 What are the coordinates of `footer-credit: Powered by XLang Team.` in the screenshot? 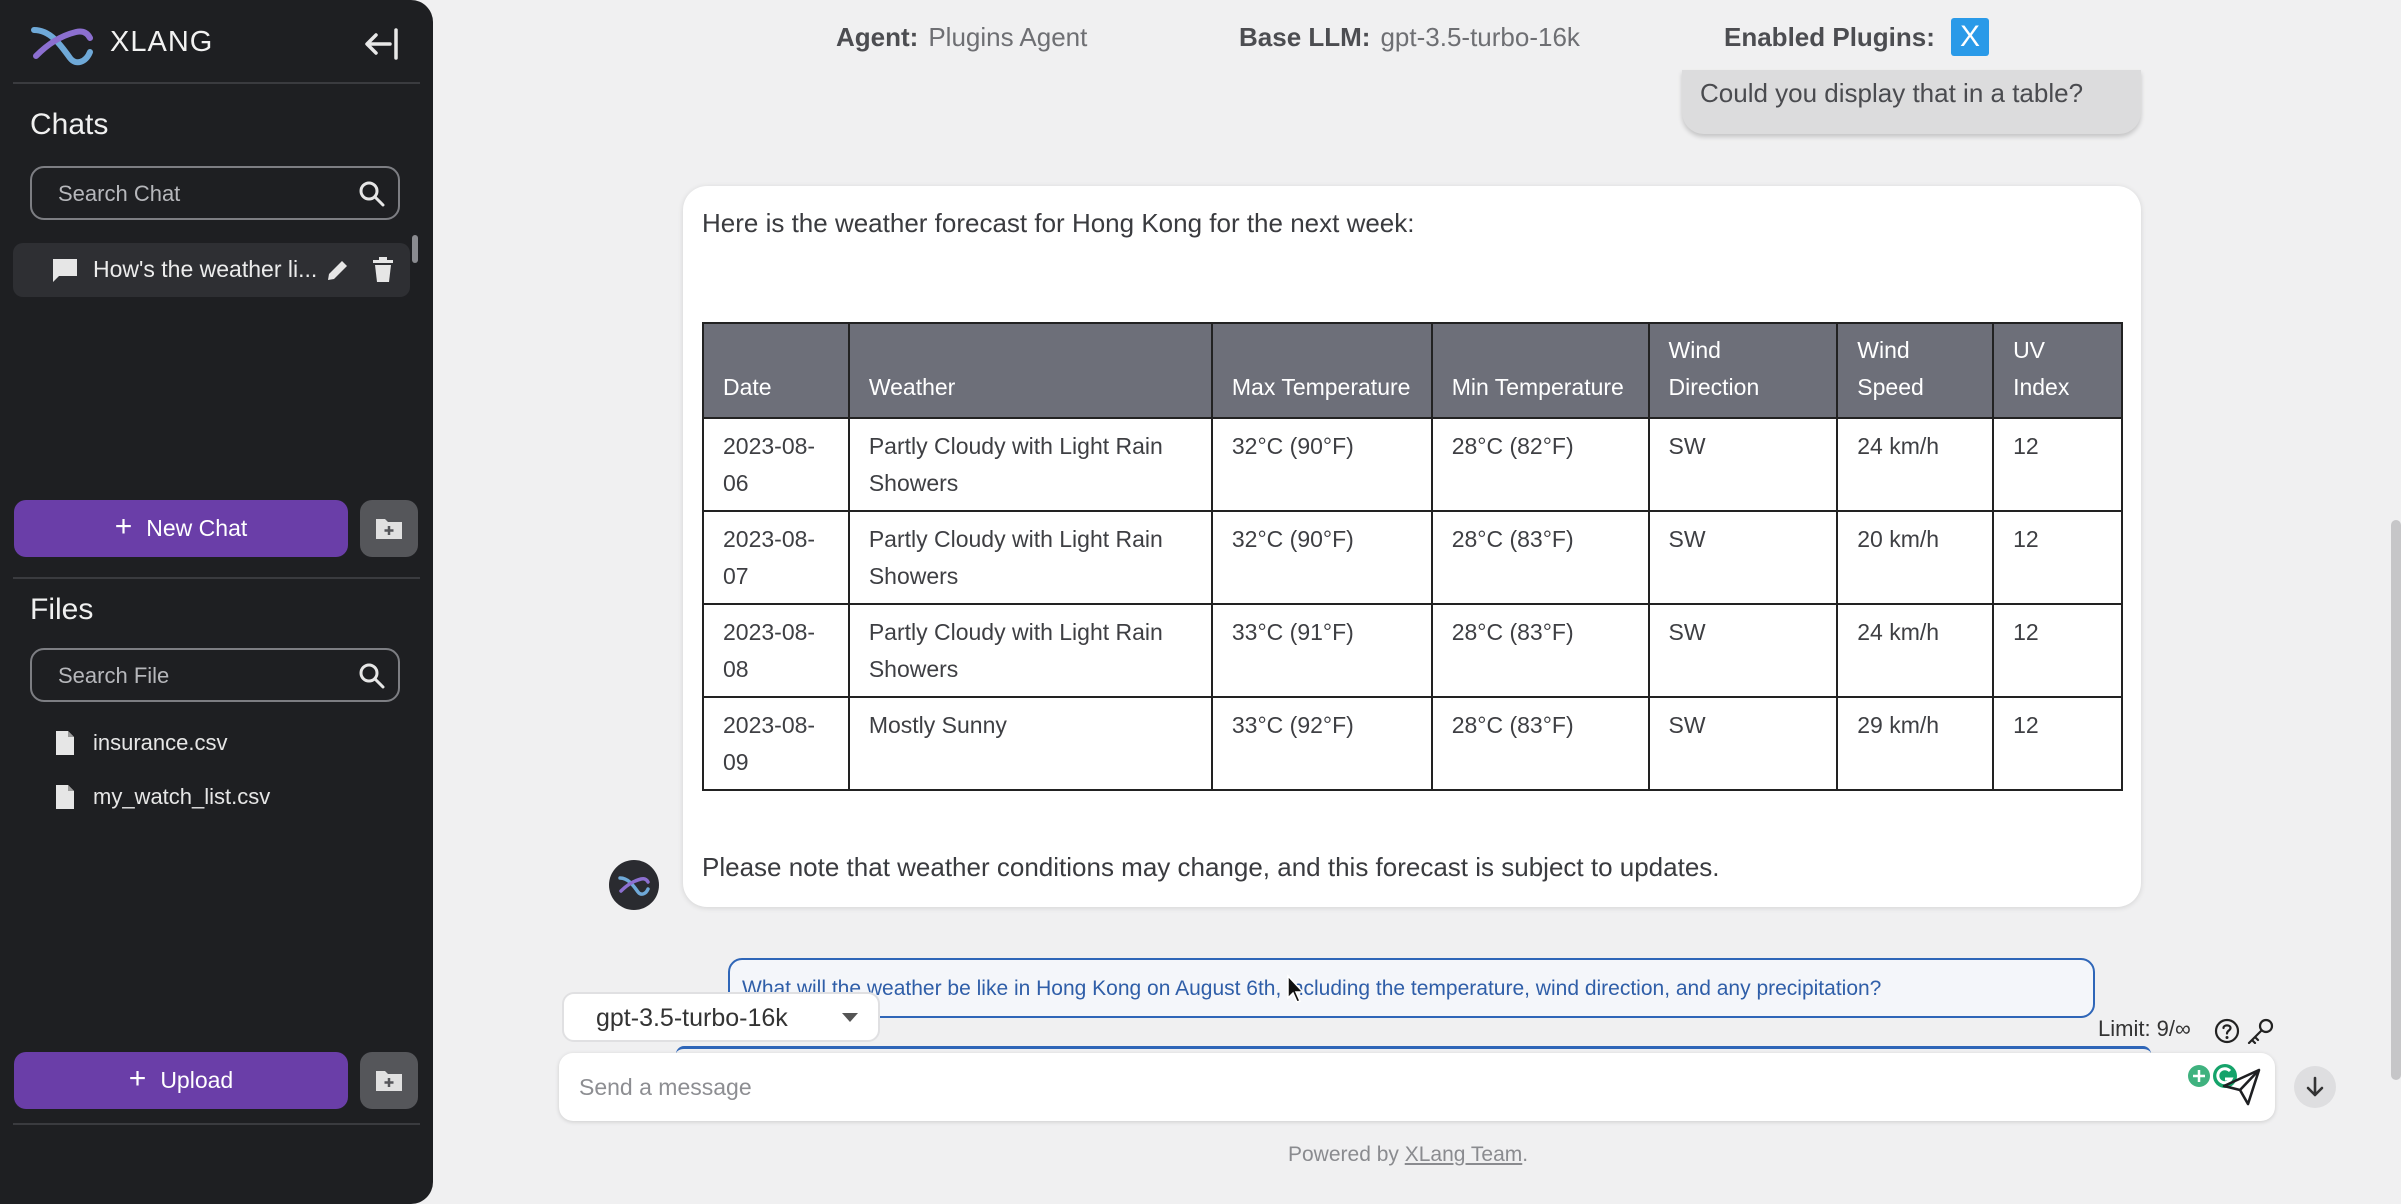 It's located at (1408, 1155).